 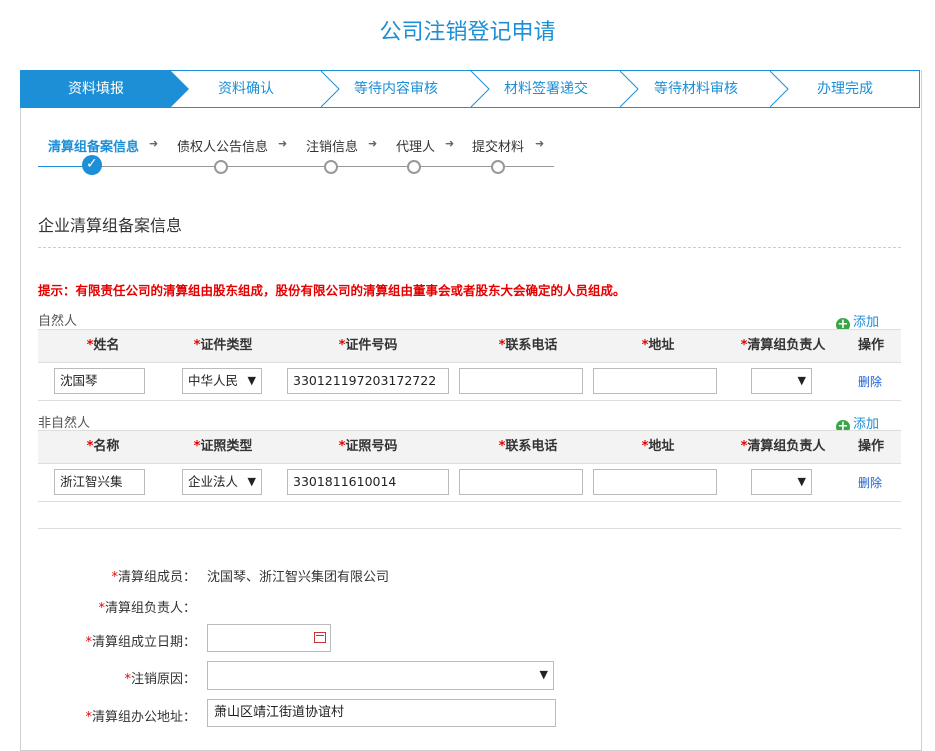 I want to click on legal-table-header: *名称 *证照类型 *证照号码 *联系电话 *地址 *清算组负责人 操作, so click(x=469, y=447).